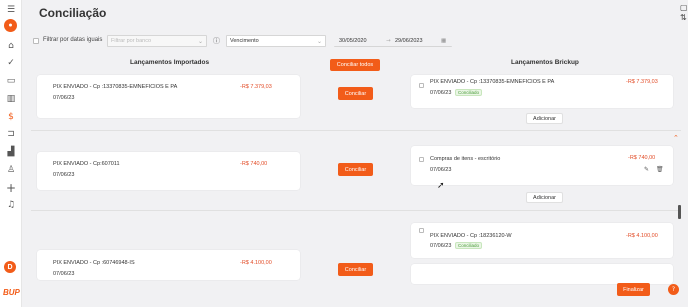  I want to click on date-range-picker: 30/05/2020 → 29/06/2023 ▦, so click(393, 41).